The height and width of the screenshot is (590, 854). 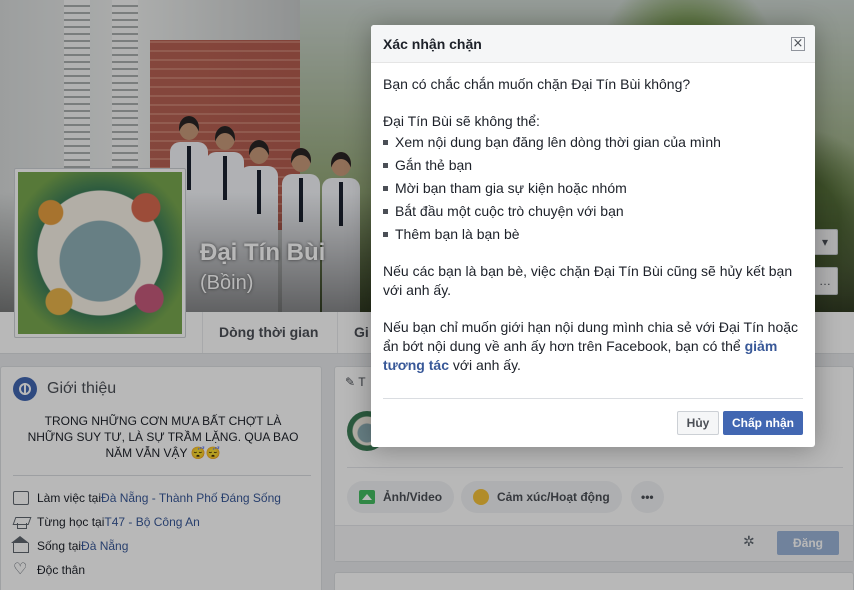 What do you see at coordinates (432, 44) in the screenshot?
I see `dialog-title: Xác nhận chặn` at bounding box center [432, 44].